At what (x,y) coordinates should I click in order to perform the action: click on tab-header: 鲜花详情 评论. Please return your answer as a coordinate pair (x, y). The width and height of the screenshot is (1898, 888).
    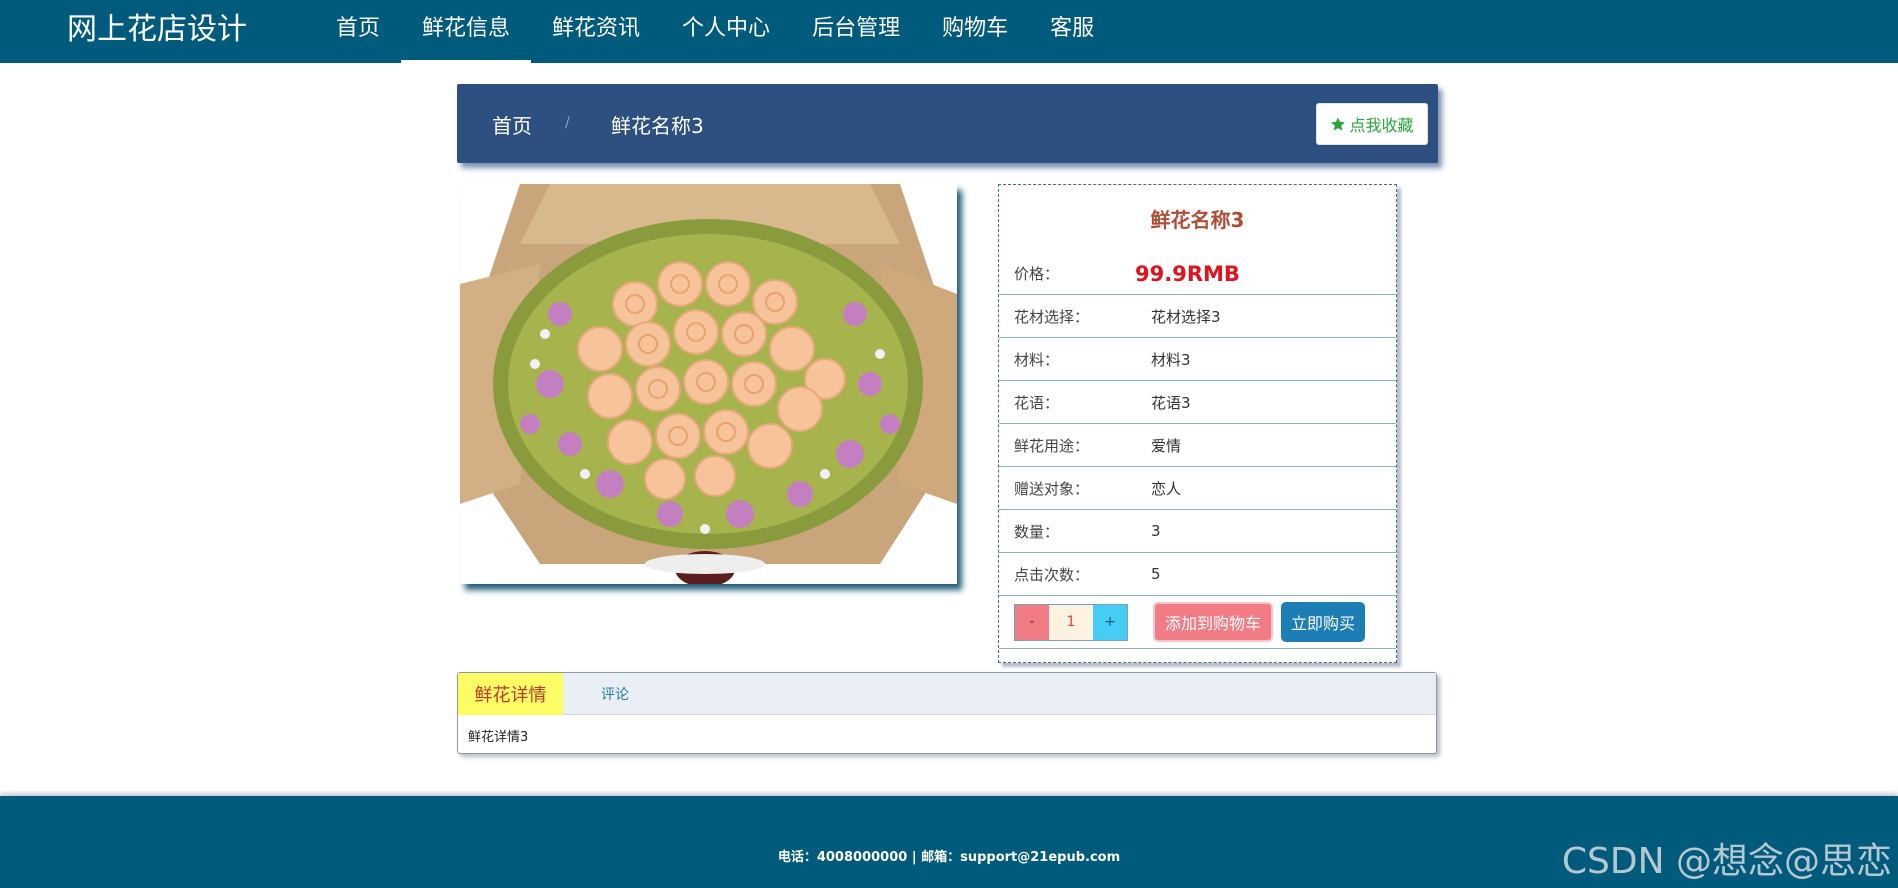
    Looking at the image, I should click on (947, 694).